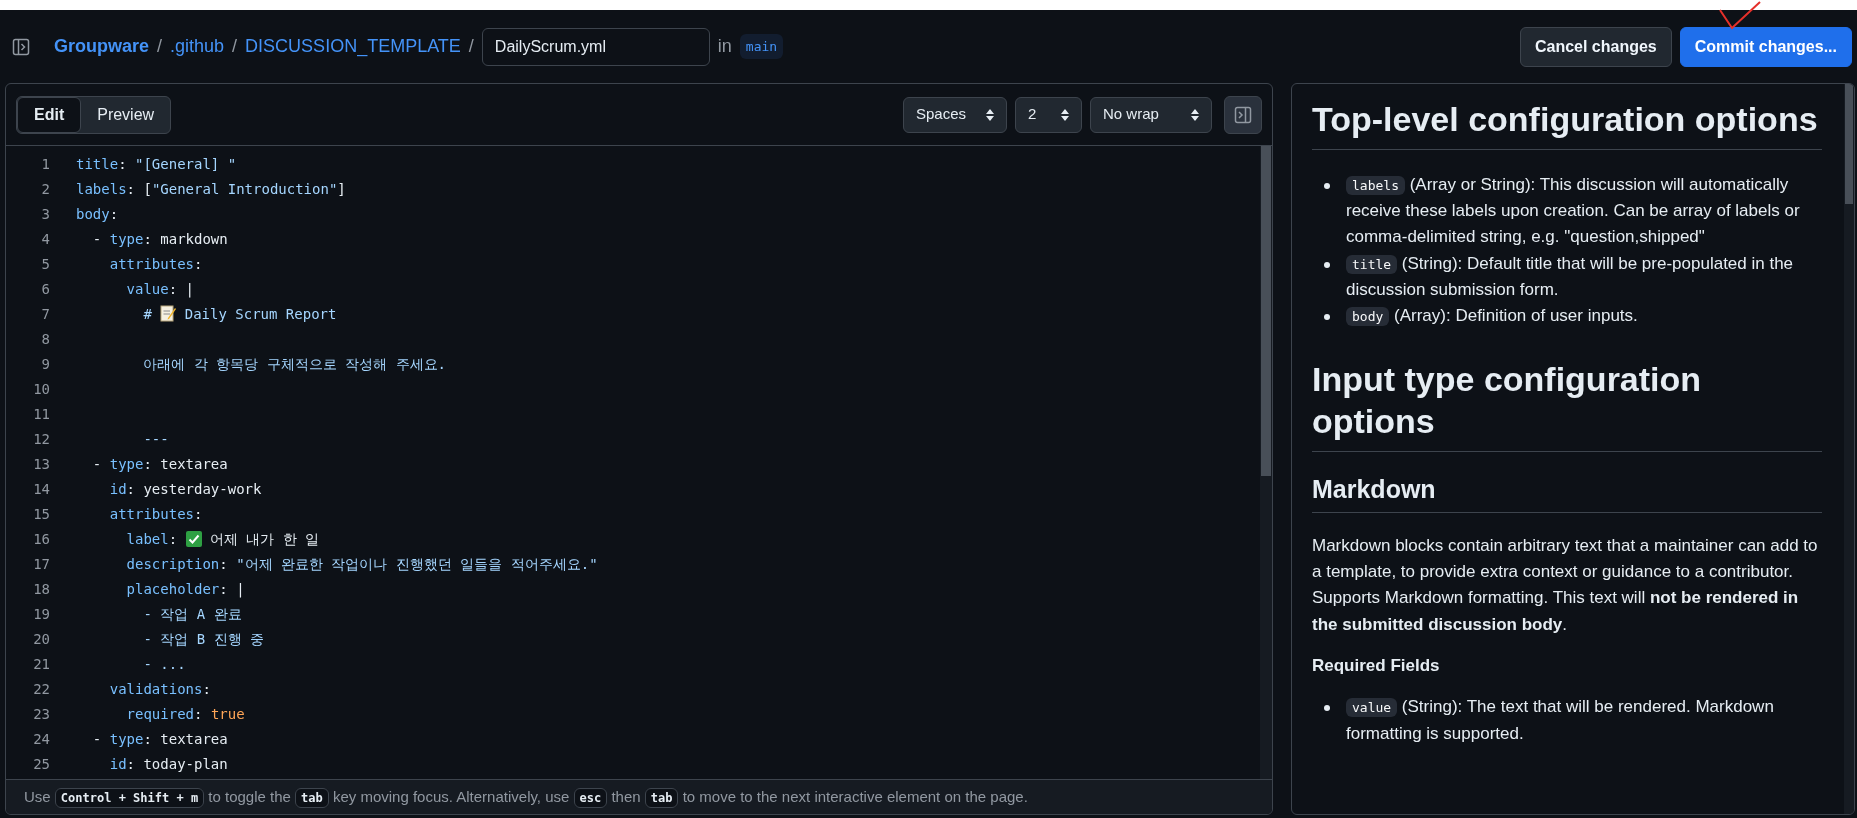  I want to click on select-dropdown: Spaces, so click(955, 114).